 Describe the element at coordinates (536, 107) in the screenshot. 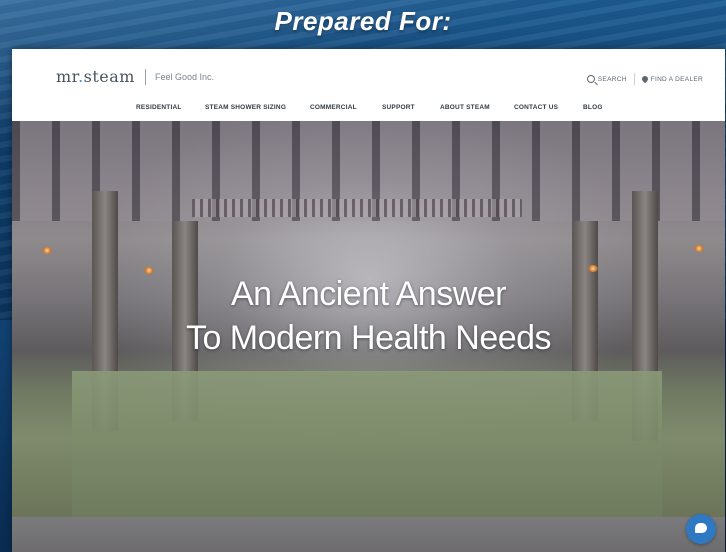

I see `nav-contact-us: CONTACT US` at that location.